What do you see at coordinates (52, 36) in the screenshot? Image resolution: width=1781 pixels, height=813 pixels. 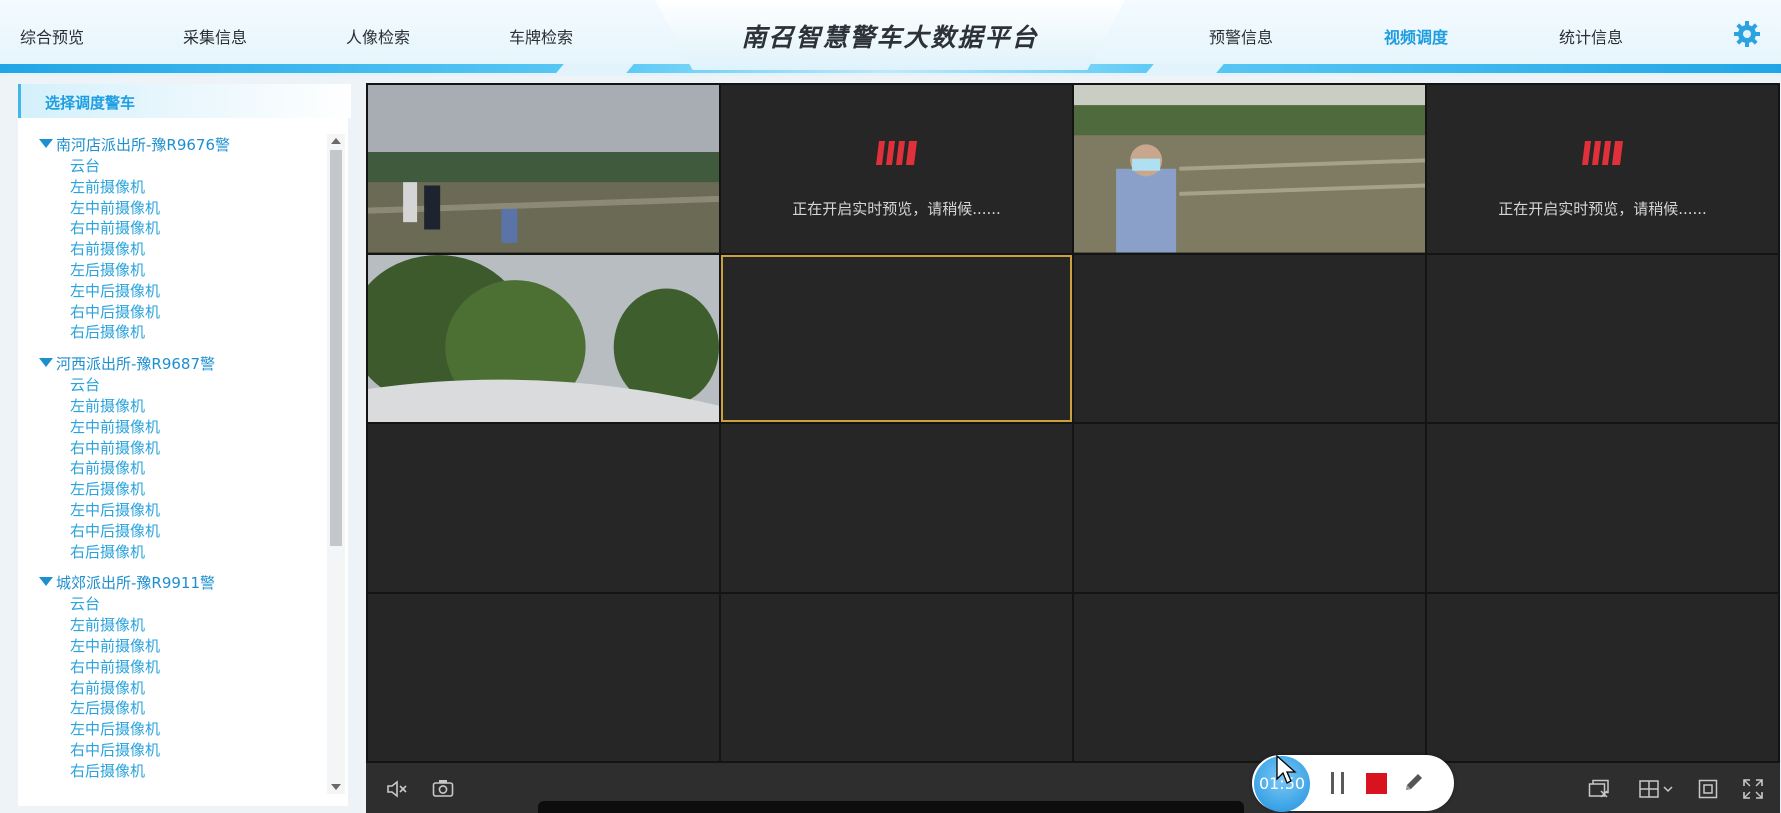 I see `nav-overview: 综合预览` at bounding box center [52, 36].